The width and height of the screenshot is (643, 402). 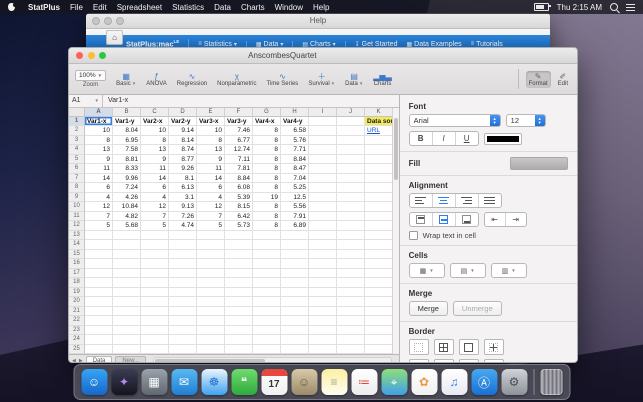 What do you see at coordinates (99, 140) in the screenshot?
I see `cell-A3: 8` at bounding box center [99, 140].